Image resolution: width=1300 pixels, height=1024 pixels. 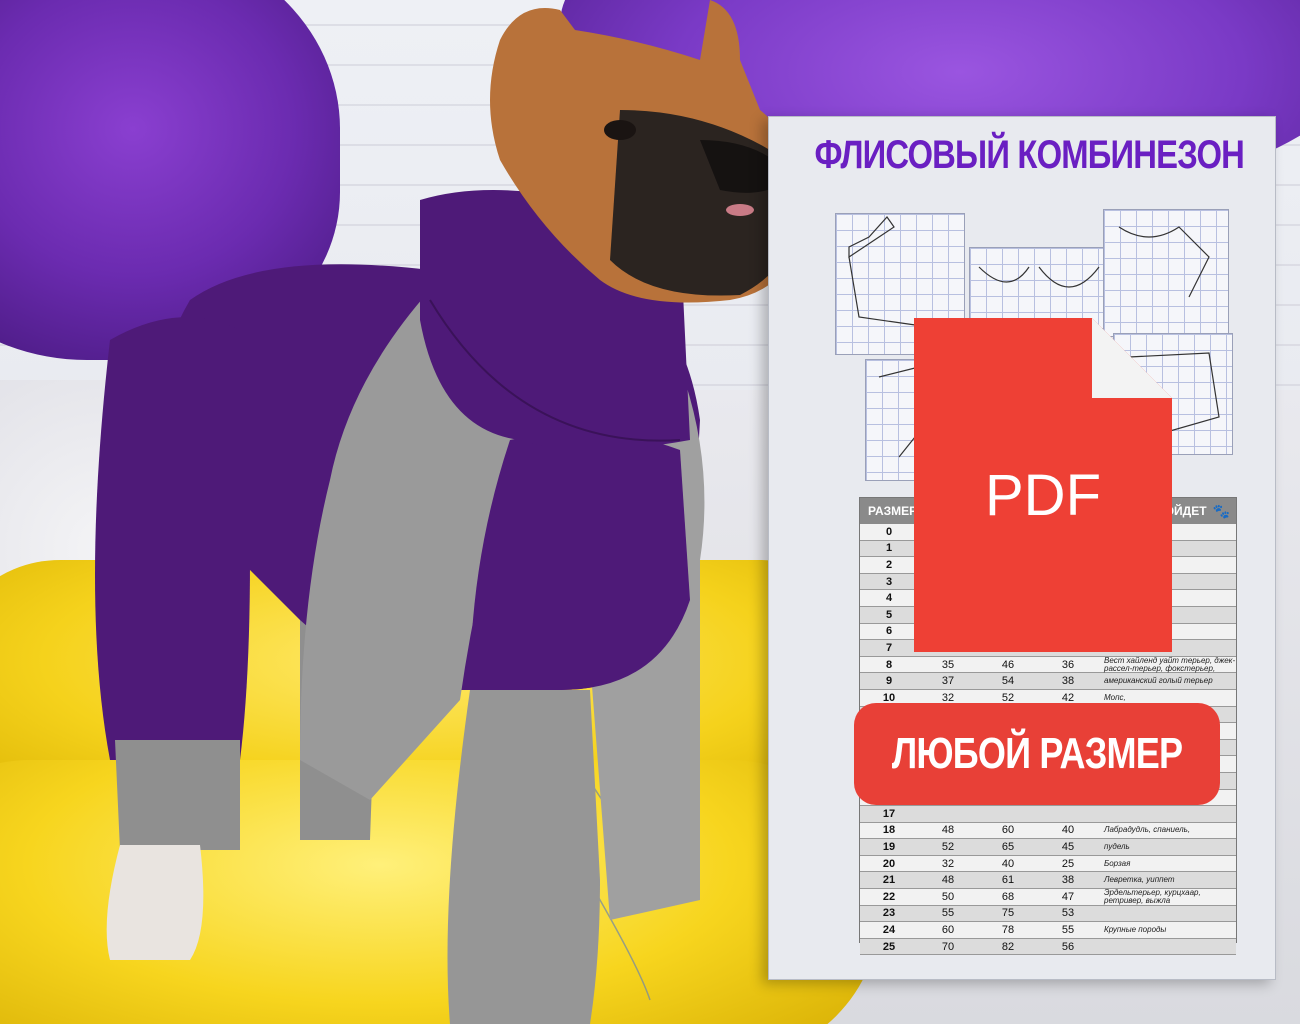 What do you see at coordinates (1158, 681) in the screenshot?
I see `table-cell-breed: американский голый терьер` at bounding box center [1158, 681].